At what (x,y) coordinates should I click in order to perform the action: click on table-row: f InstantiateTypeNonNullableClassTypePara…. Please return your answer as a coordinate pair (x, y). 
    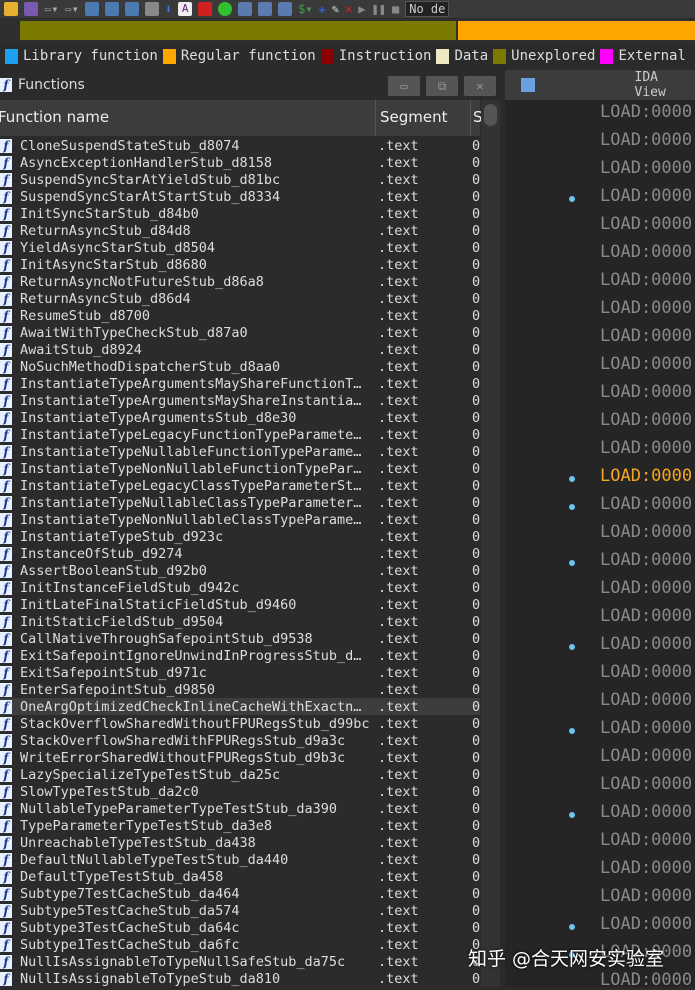
    Looking at the image, I should click on (240, 519).